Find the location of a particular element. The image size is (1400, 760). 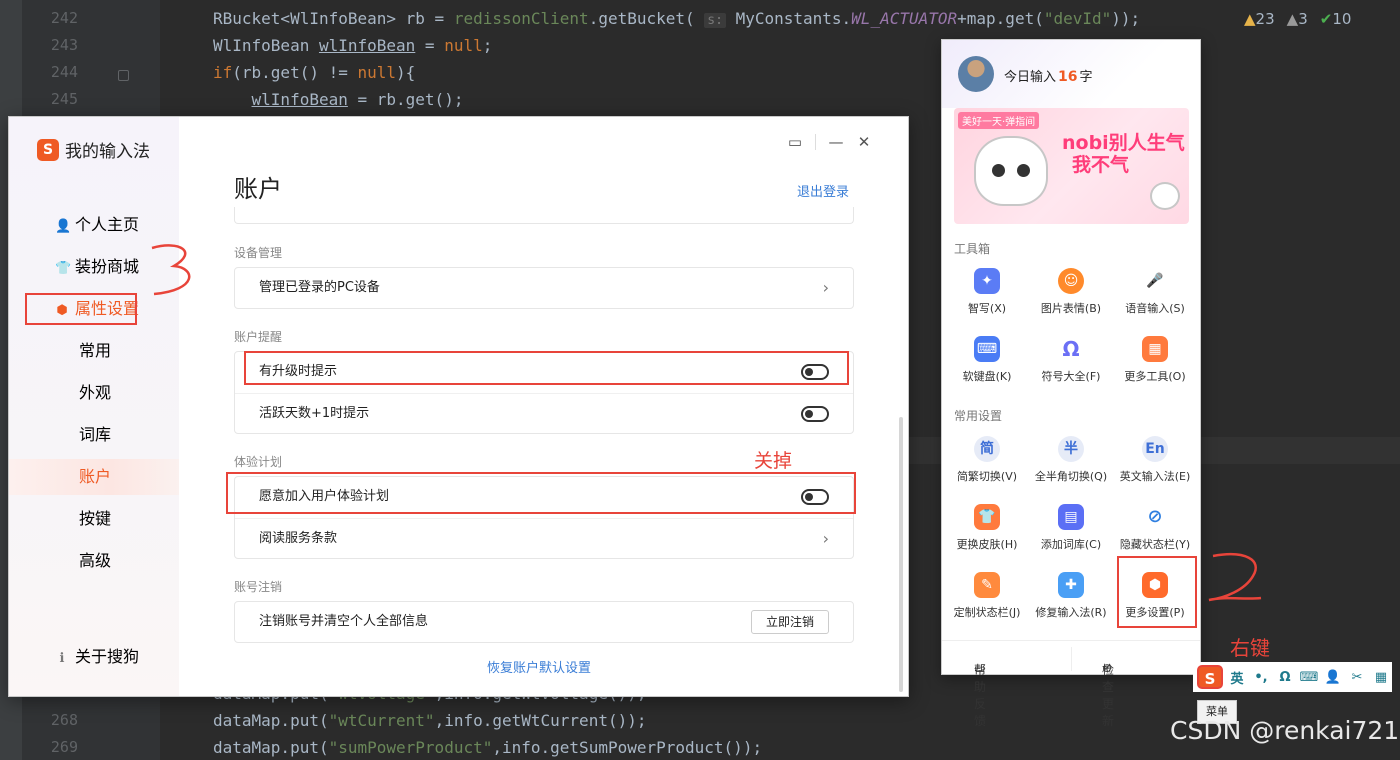

weak-warning-count: ▲3 is located at coordinates (1297, 19).